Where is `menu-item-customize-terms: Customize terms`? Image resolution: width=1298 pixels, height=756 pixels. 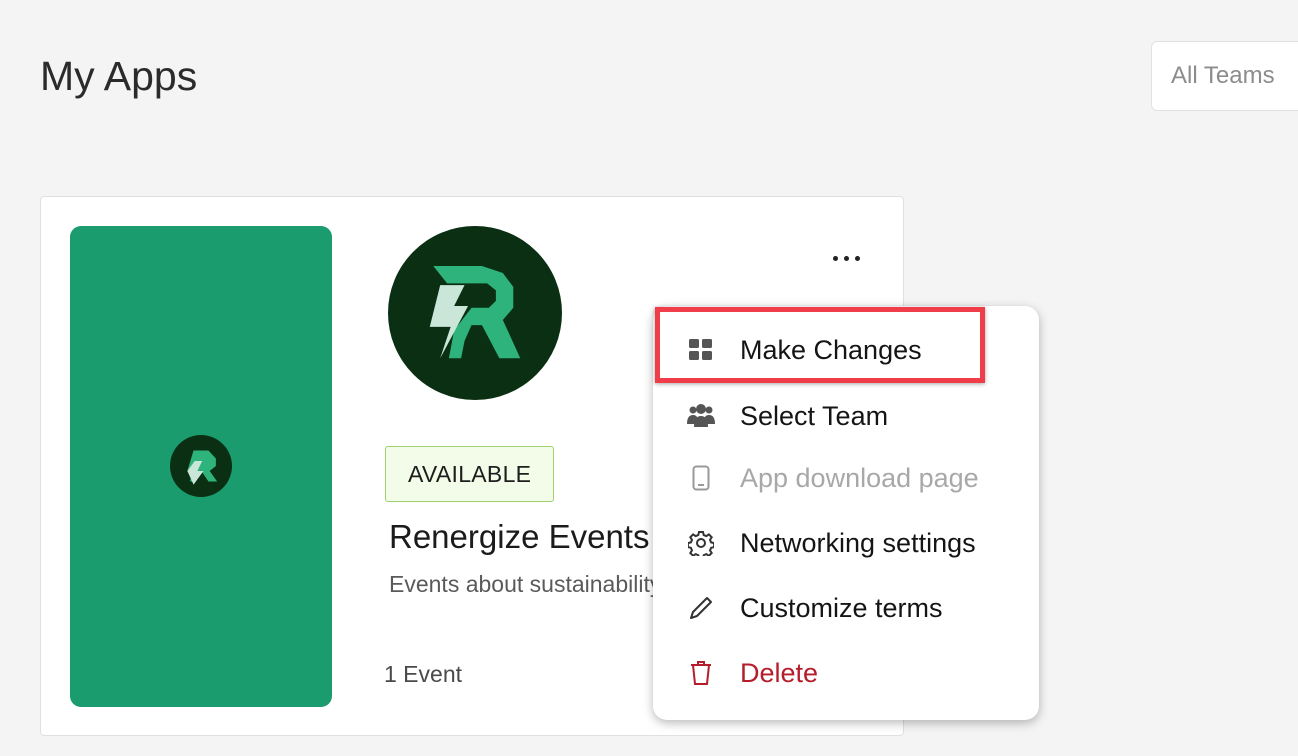
menu-item-customize-terms: Customize terms is located at coordinates (846, 608).